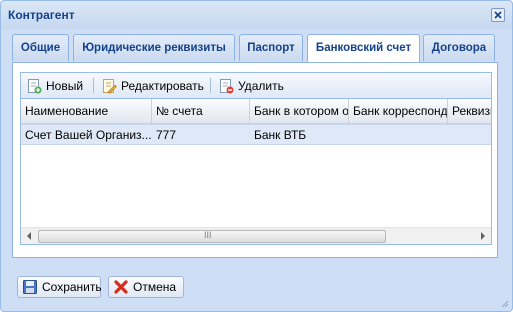 The image size is (513, 312). I want to click on tab-passport: Паспорт, so click(271, 47).